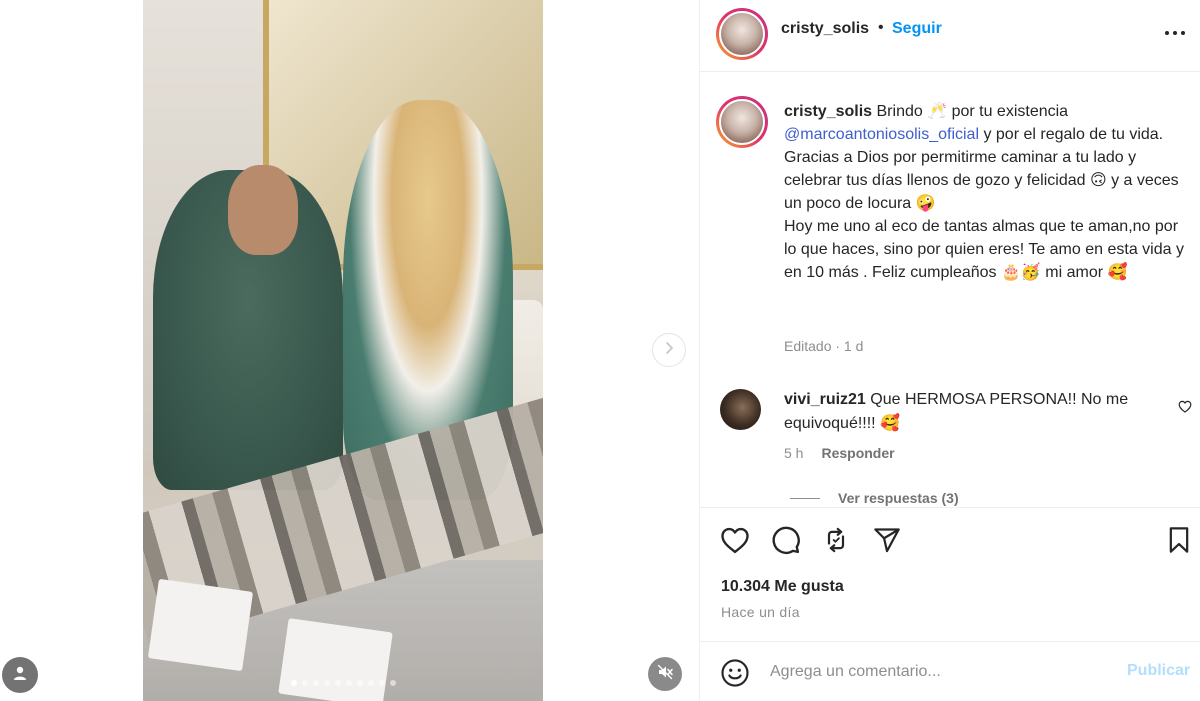 The image size is (1200, 701). I want to click on next-slide-button, so click(669, 350).